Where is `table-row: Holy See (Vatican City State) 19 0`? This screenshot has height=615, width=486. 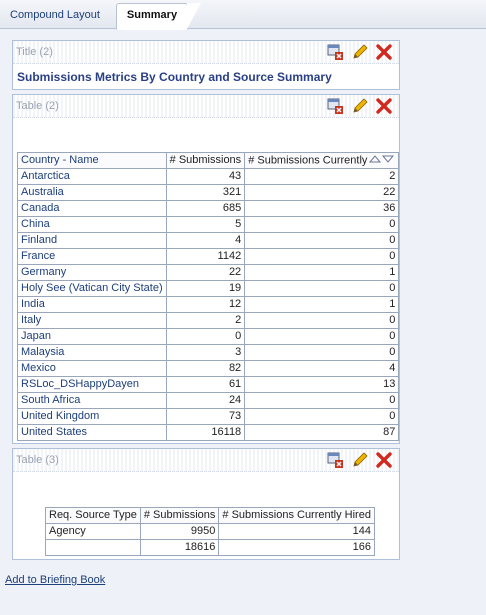
table-row: Holy See (Vatican City State) 19 0 is located at coordinates (208, 289).